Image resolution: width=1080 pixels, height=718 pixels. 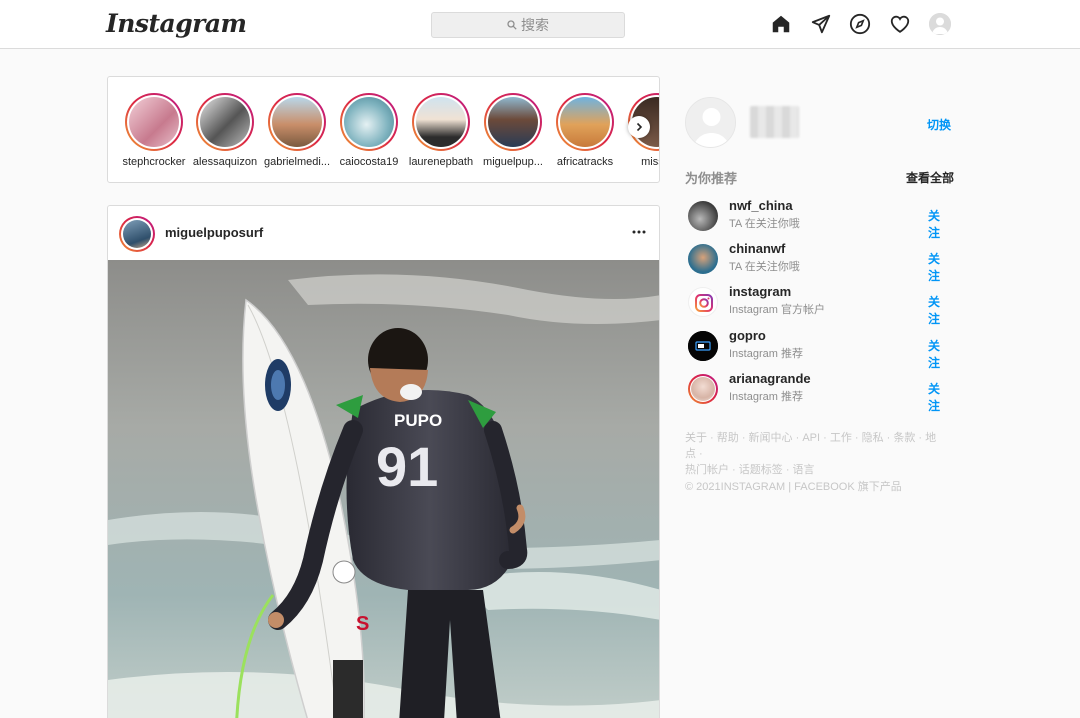 What do you see at coordinates (757, 248) in the screenshot?
I see `suggestion-username: chinanwf` at bounding box center [757, 248].